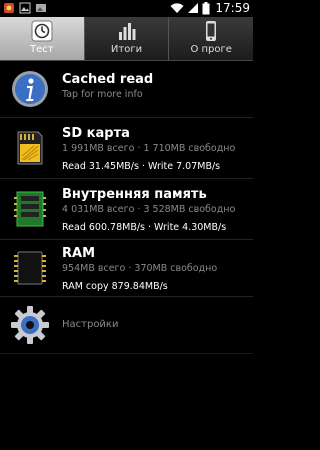  Describe the element at coordinates (25, 8) in the screenshot. I see `image-notification-icon` at that location.